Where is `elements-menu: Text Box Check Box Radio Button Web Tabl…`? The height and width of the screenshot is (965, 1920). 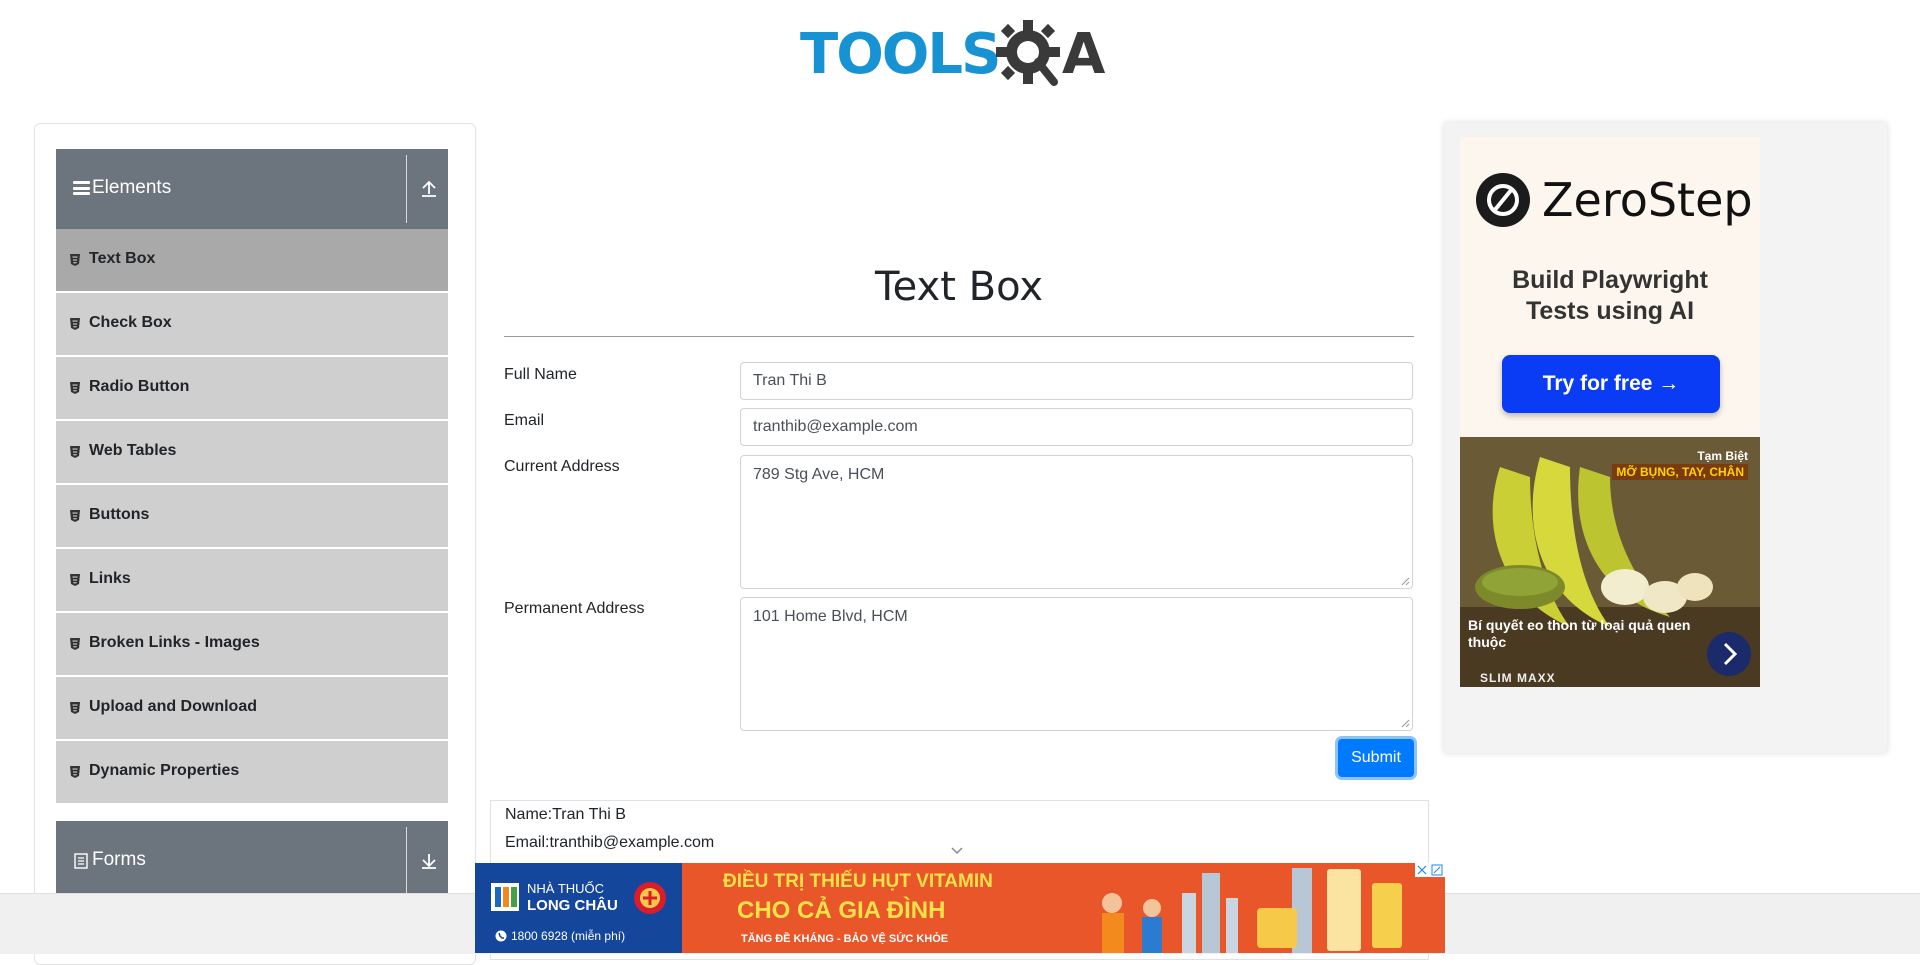 elements-menu: Text Box Check Box Radio Button Web Tabl… is located at coordinates (252, 517).